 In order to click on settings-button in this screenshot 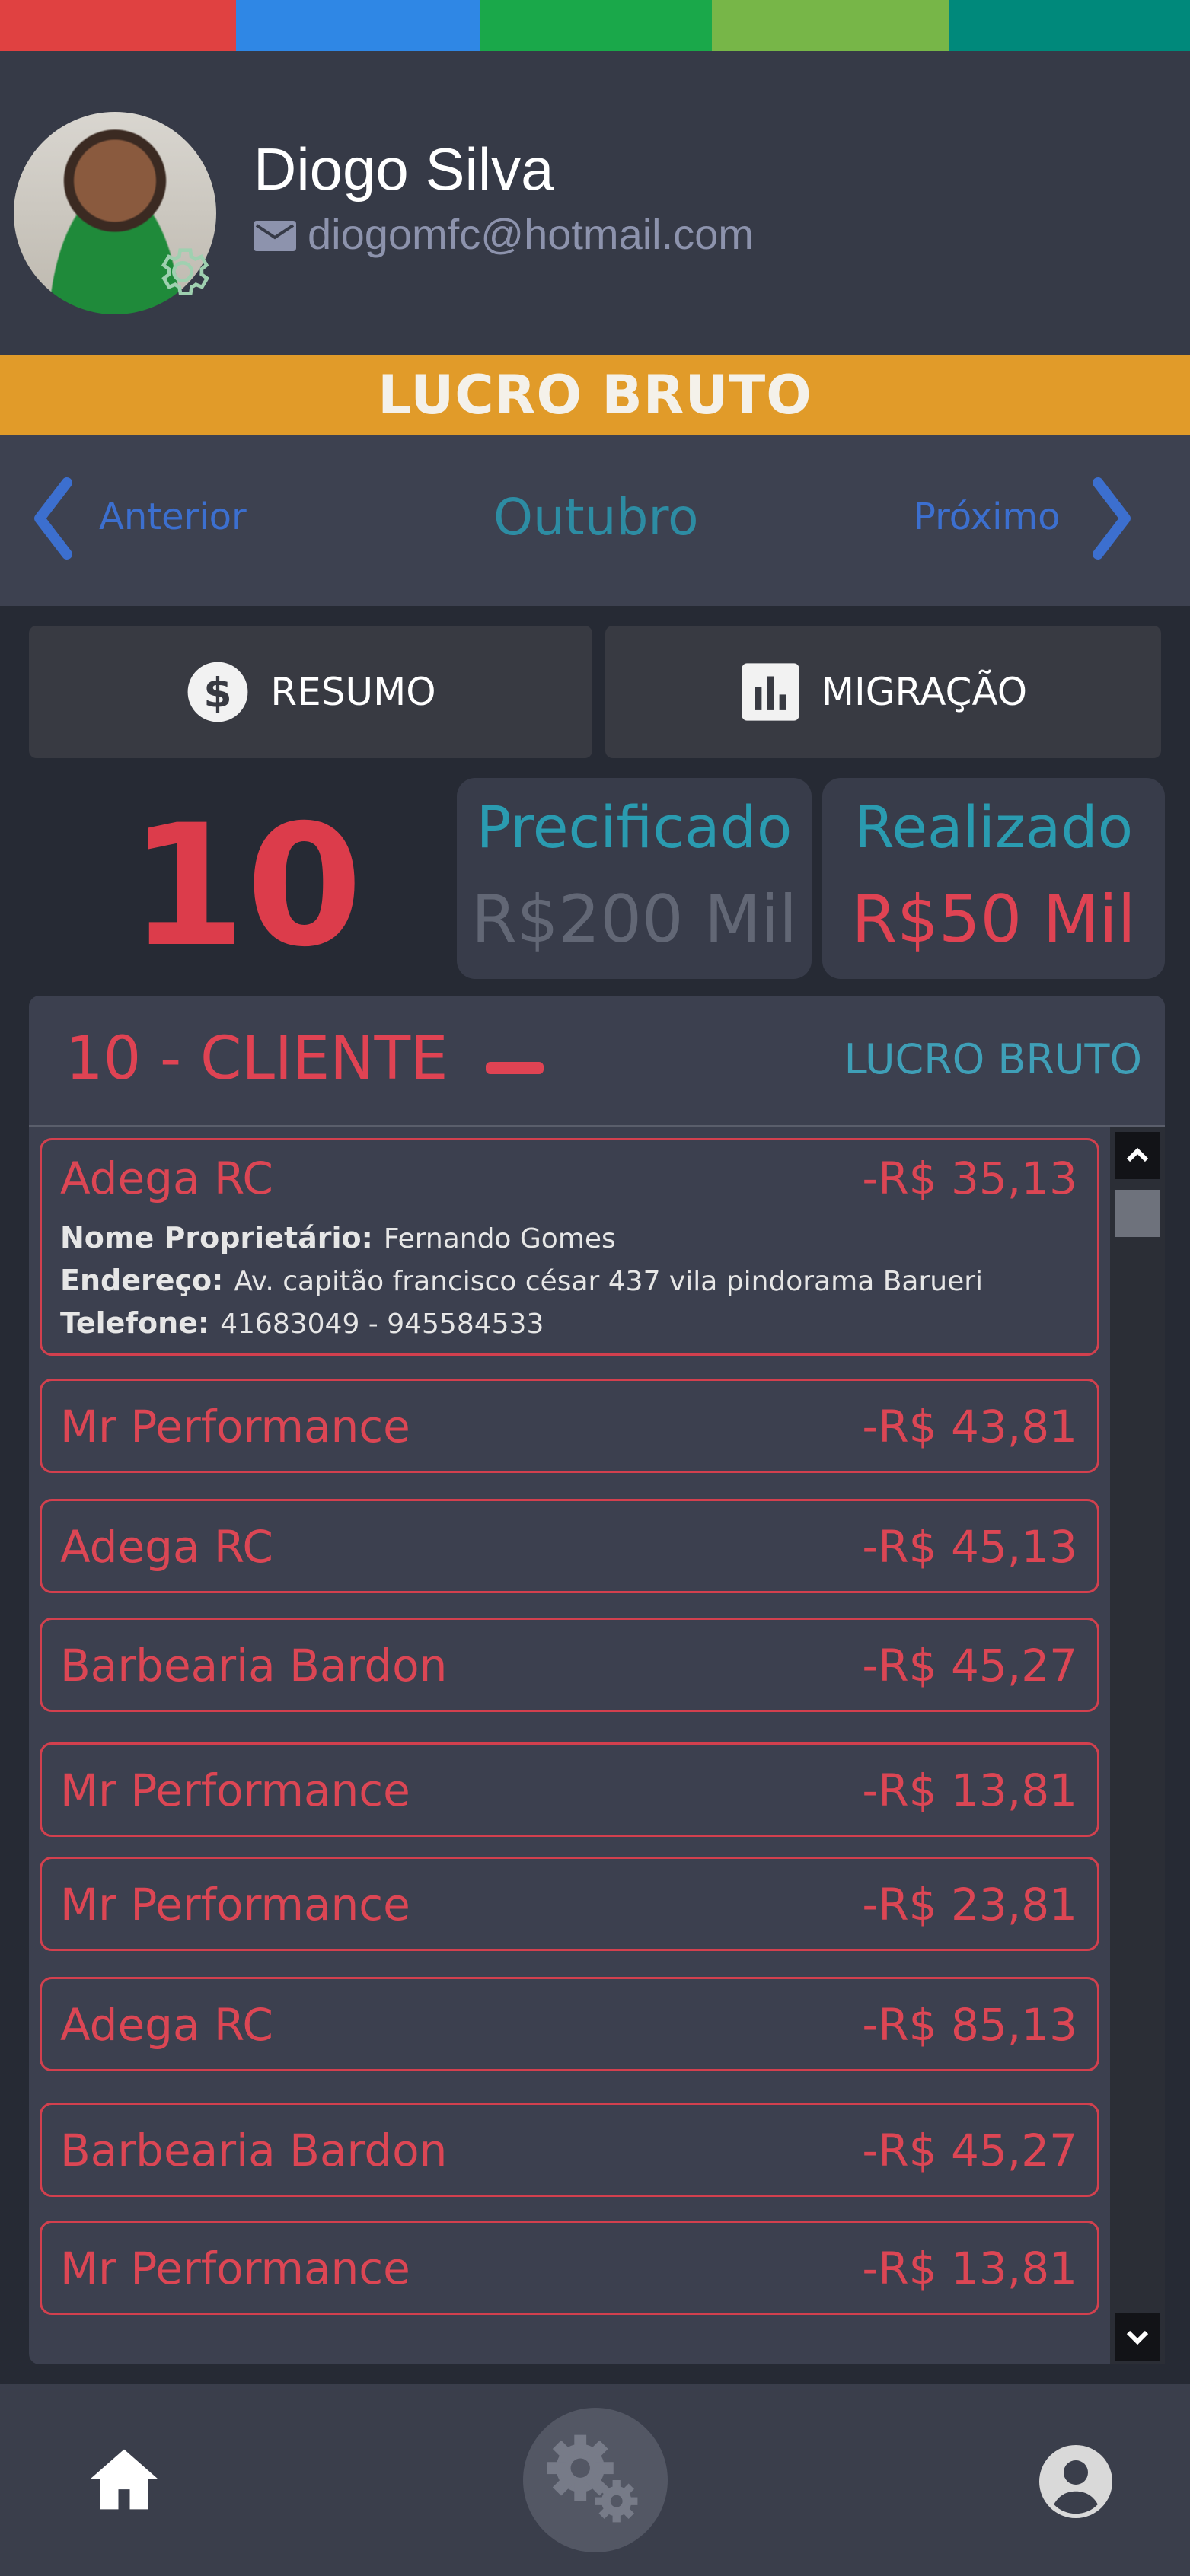, I will do `click(595, 2480)`.